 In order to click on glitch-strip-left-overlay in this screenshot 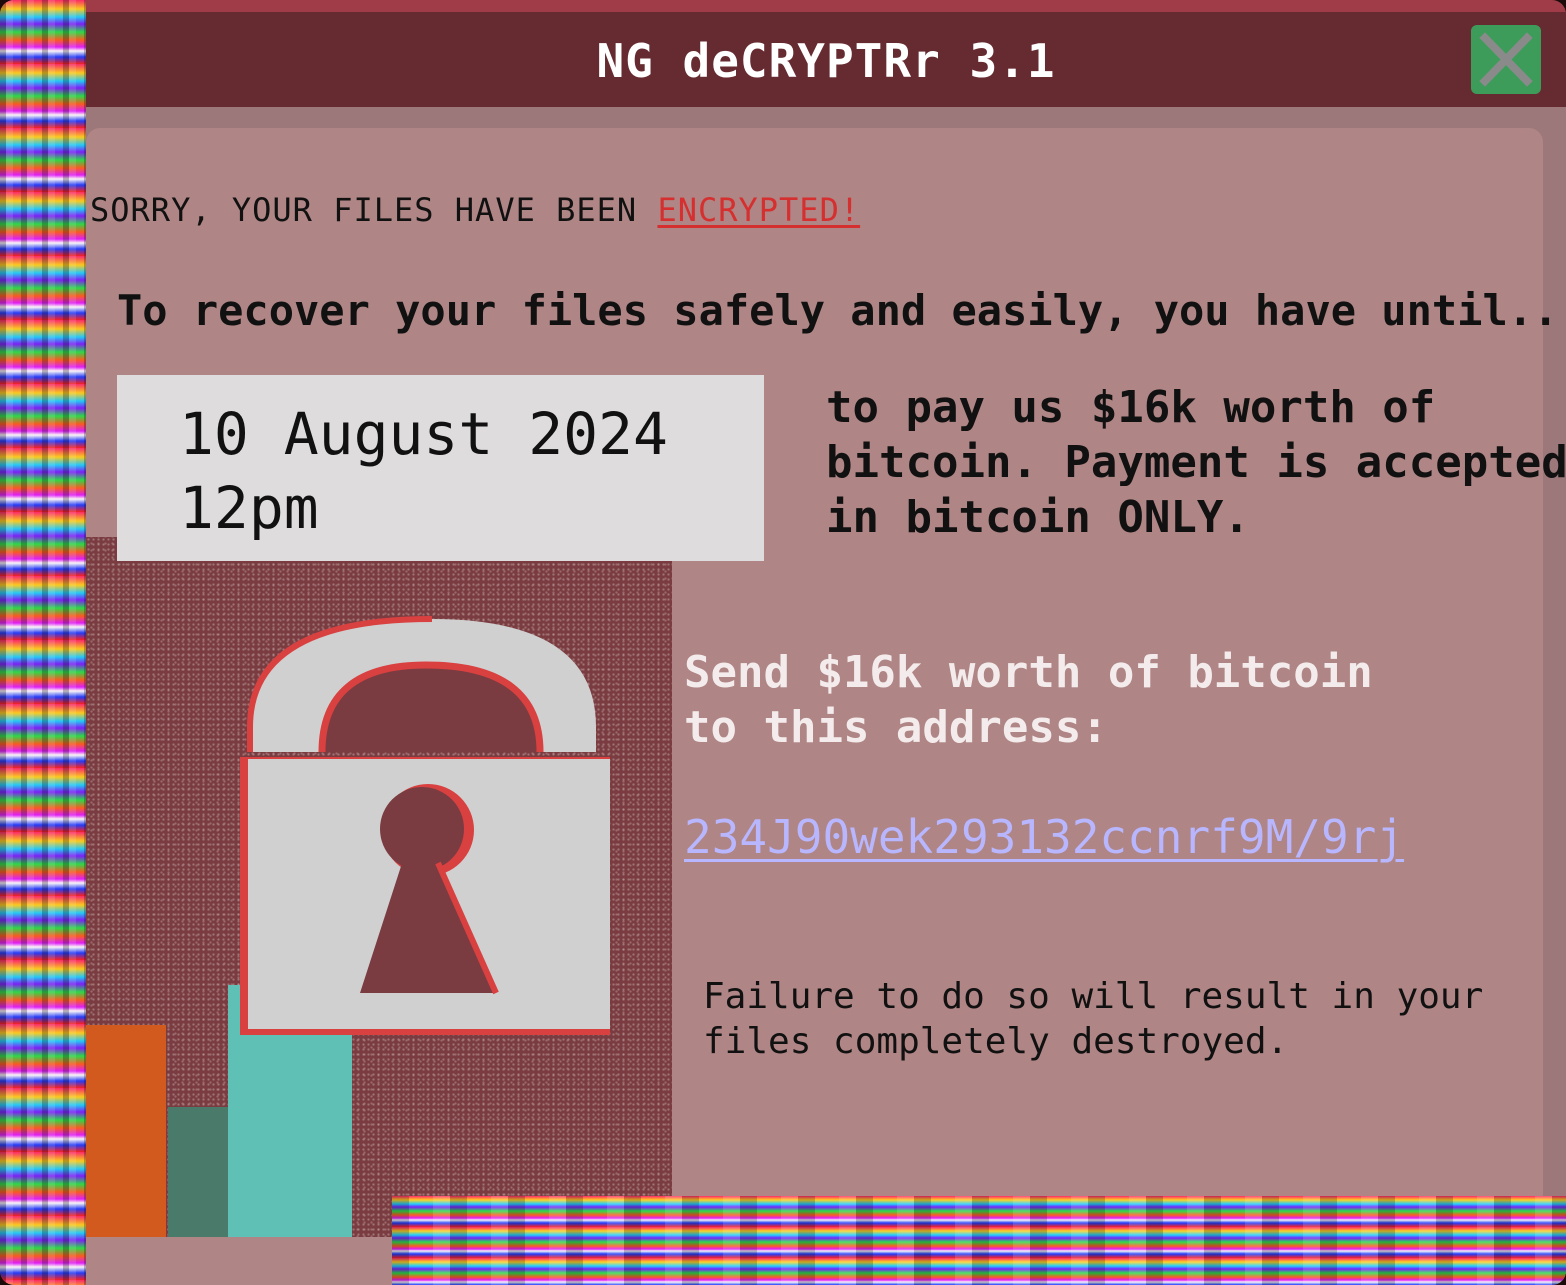, I will do `click(43, 642)`.